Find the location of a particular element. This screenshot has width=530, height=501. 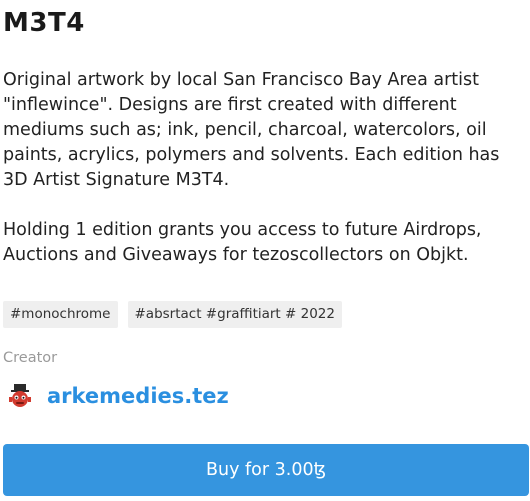

creator-avatar-icon is located at coordinates (20, 396).